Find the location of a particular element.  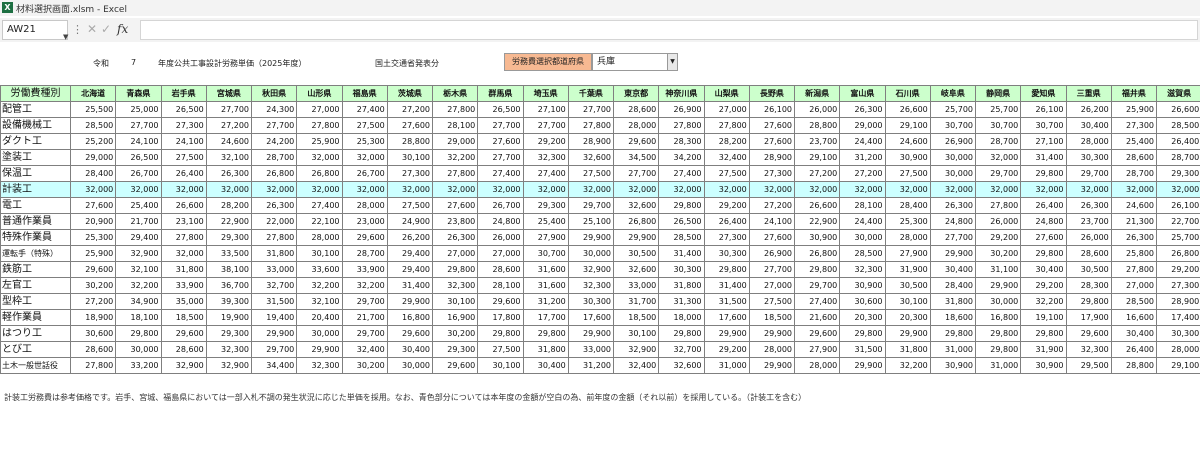

rate-cell: 28,000 is located at coordinates (1088, 141).